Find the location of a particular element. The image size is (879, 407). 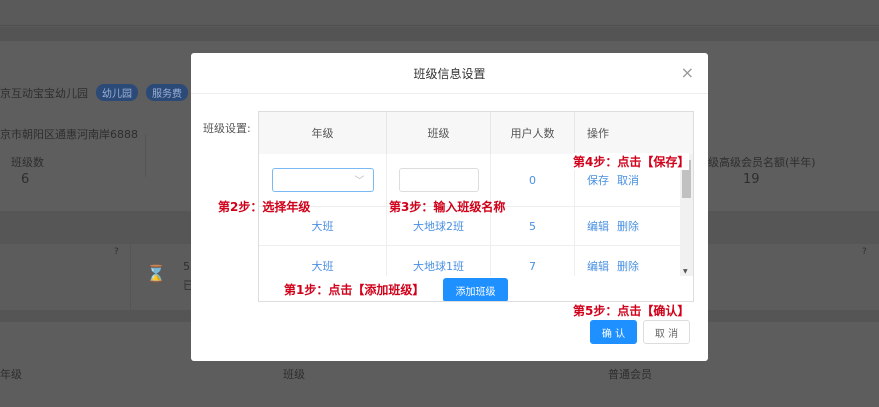

header-actions: 操作 is located at coordinates (634, 133).